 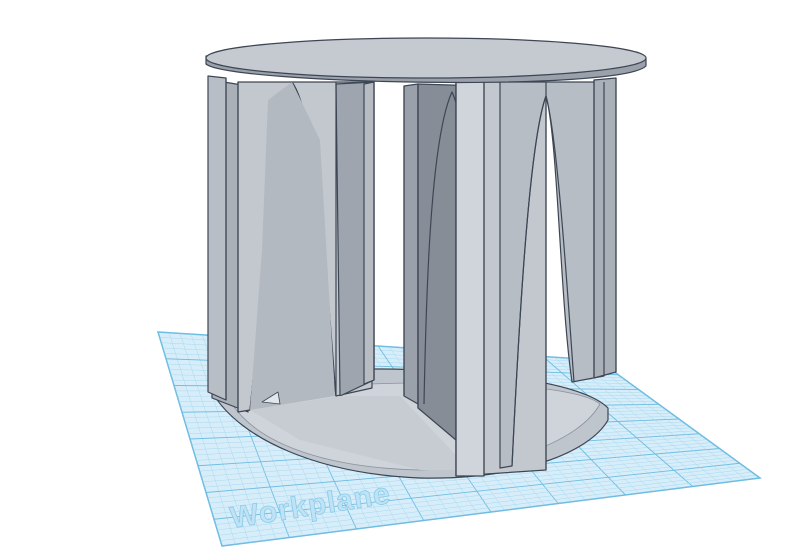 What do you see at coordinates (605, 228) in the screenshot?
I see `right-edge-strip` at bounding box center [605, 228].